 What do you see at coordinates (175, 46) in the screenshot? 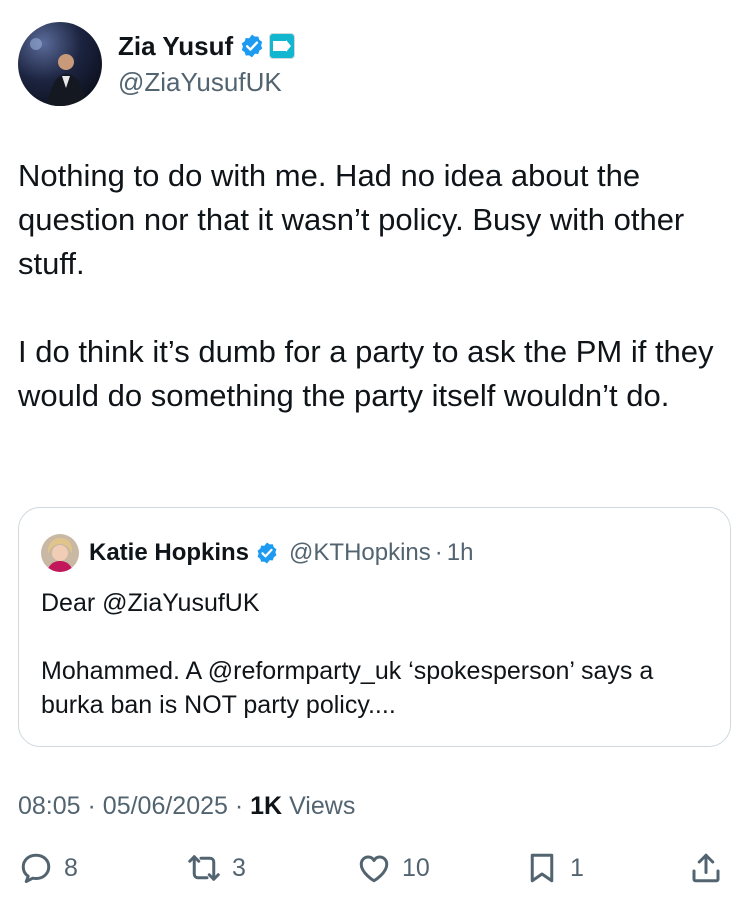
I see `author-display-name: Zia Yusuf` at bounding box center [175, 46].